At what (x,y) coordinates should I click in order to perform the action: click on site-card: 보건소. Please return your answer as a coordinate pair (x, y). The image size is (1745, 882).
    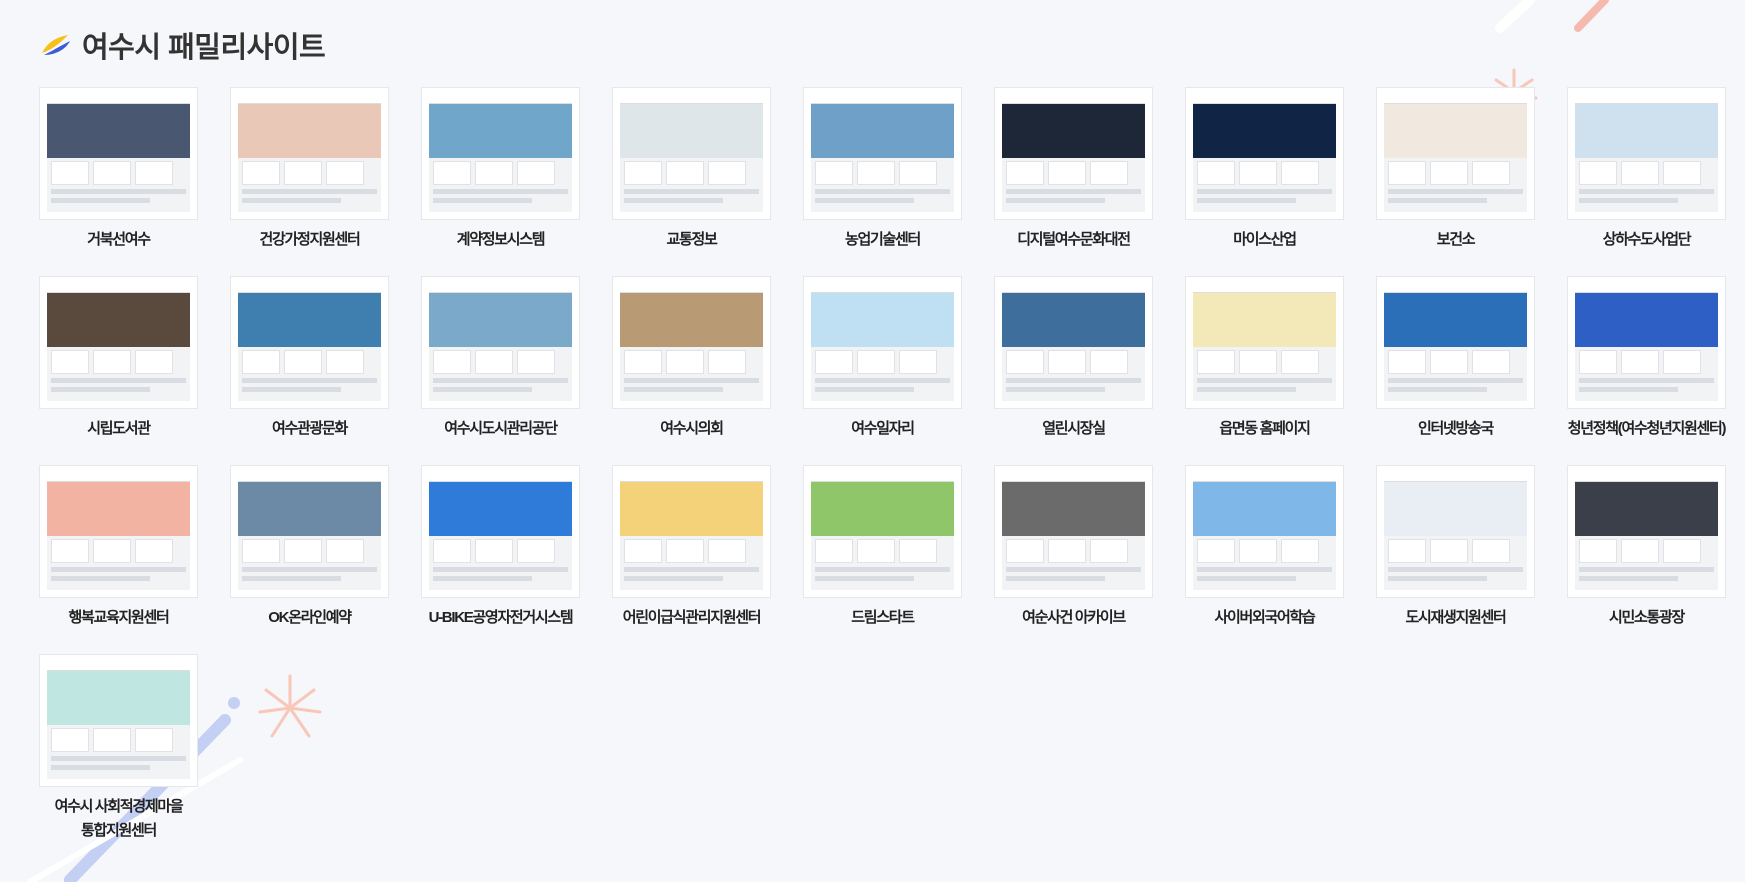
    Looking at the image, I should click on (1455, 182).